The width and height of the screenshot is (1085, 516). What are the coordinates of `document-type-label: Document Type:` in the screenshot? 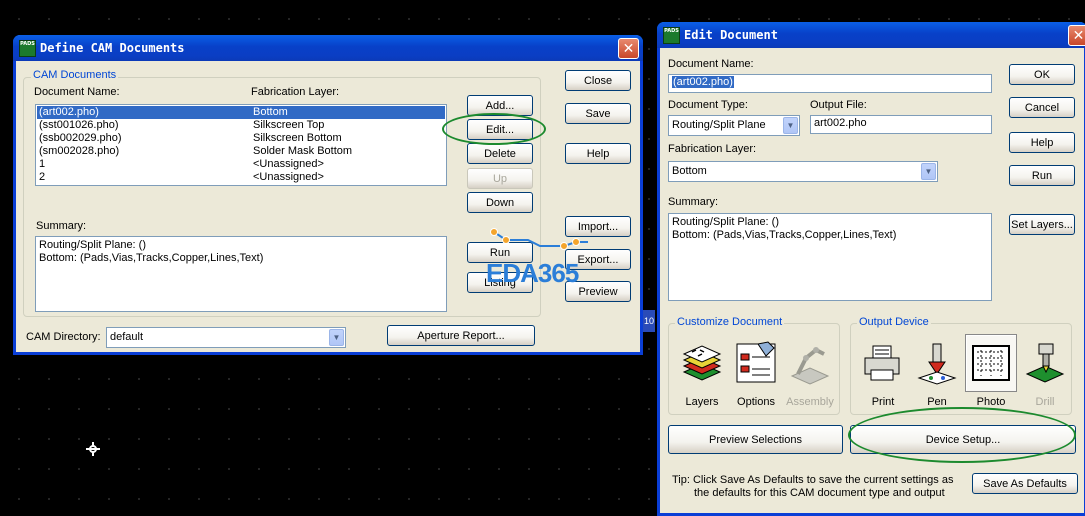 It's located at (708, 105).